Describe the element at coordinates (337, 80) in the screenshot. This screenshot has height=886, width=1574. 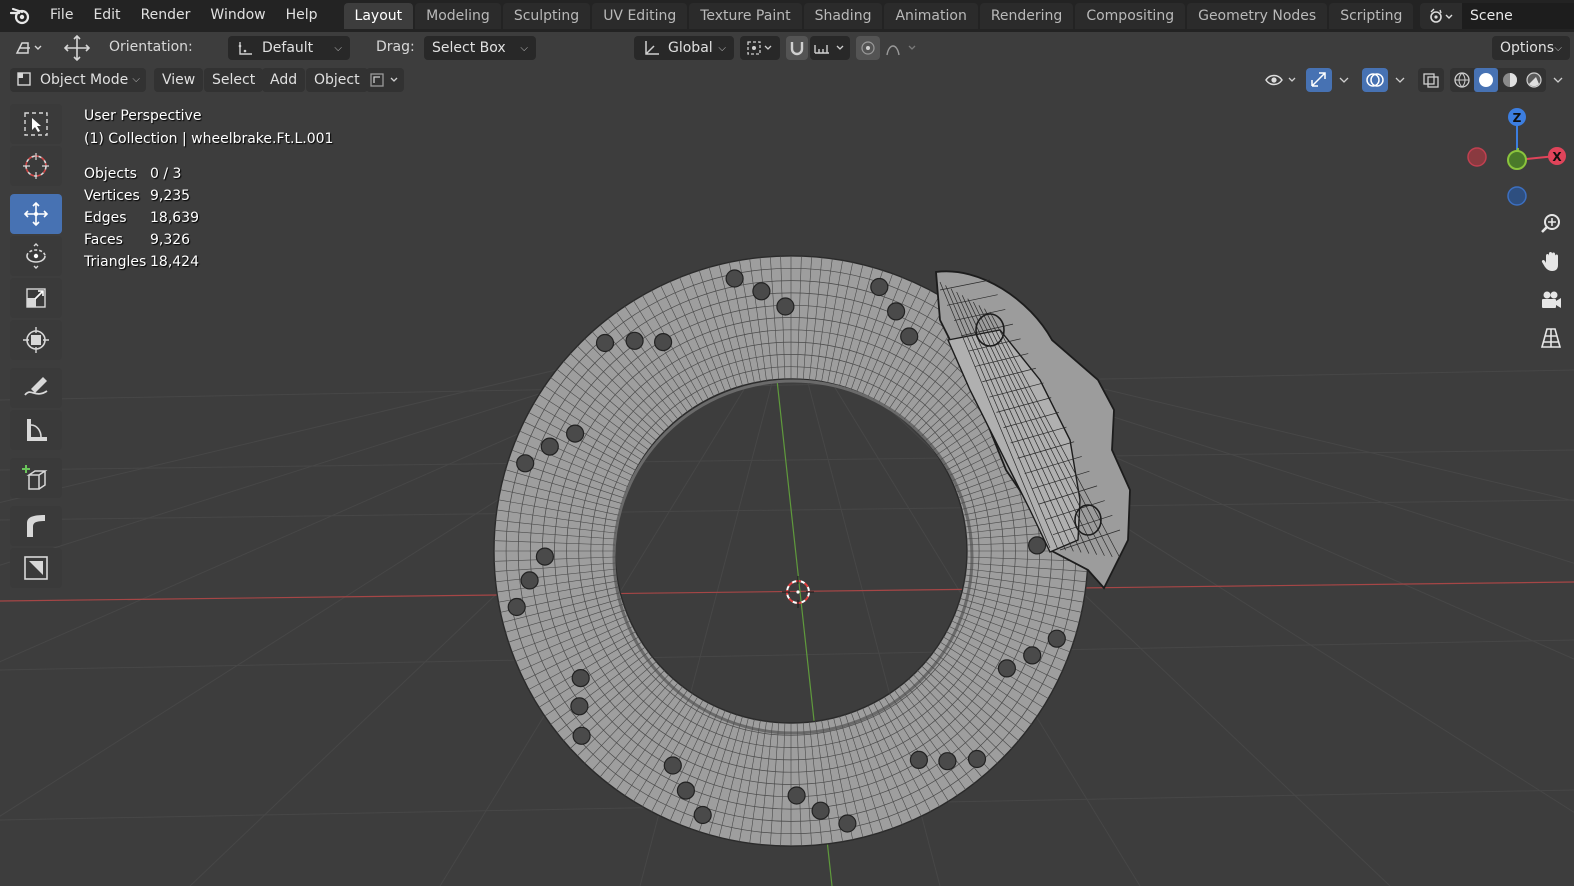
I see `menu-object: Object` at that location.